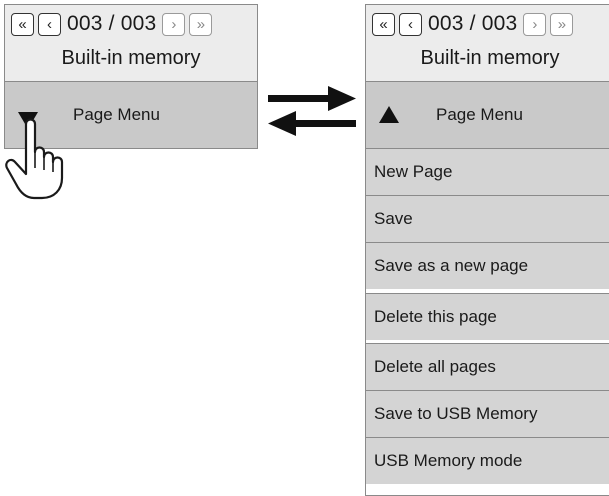 The height and width of the screenshot is (496, 609). I want to click on menu-item-save: Save, so click(487, 218).